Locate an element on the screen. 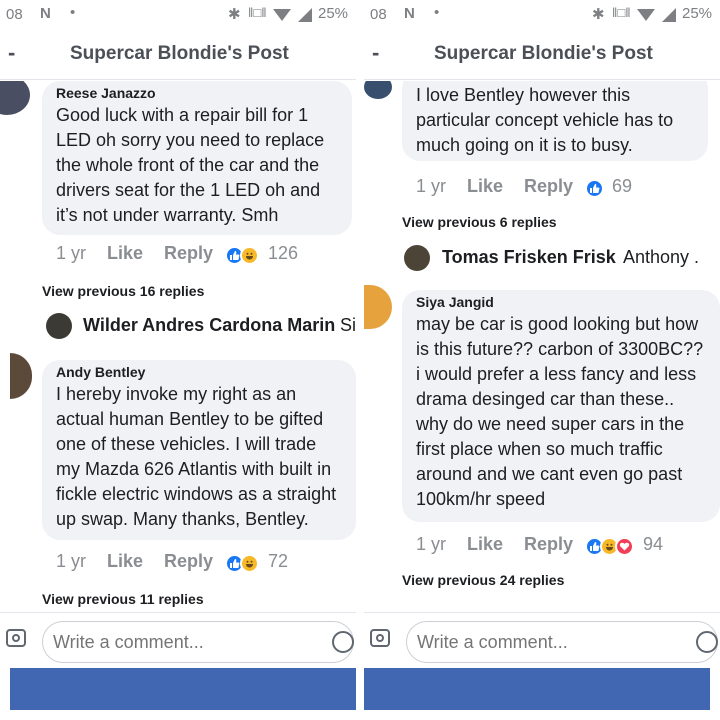 This screenshot has height=720, width=720. reaction-count: 72 is located at coordinates (278, 561).